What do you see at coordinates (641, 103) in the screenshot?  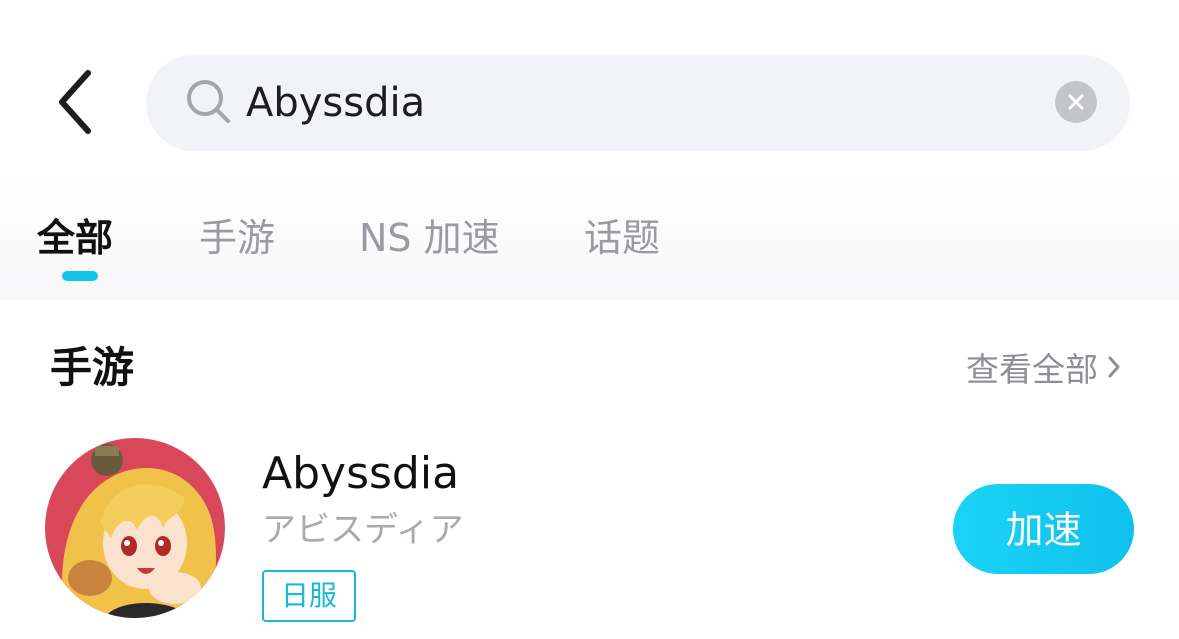 I see `search-input` at bounding box center [641, 103].